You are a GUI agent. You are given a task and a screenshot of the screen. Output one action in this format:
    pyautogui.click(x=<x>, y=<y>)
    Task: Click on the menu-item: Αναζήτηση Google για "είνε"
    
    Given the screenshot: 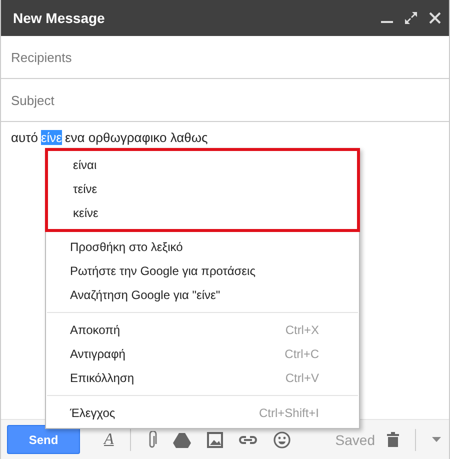 What is the action you would take?
    pyautogui.click(x=202, y=295)
    